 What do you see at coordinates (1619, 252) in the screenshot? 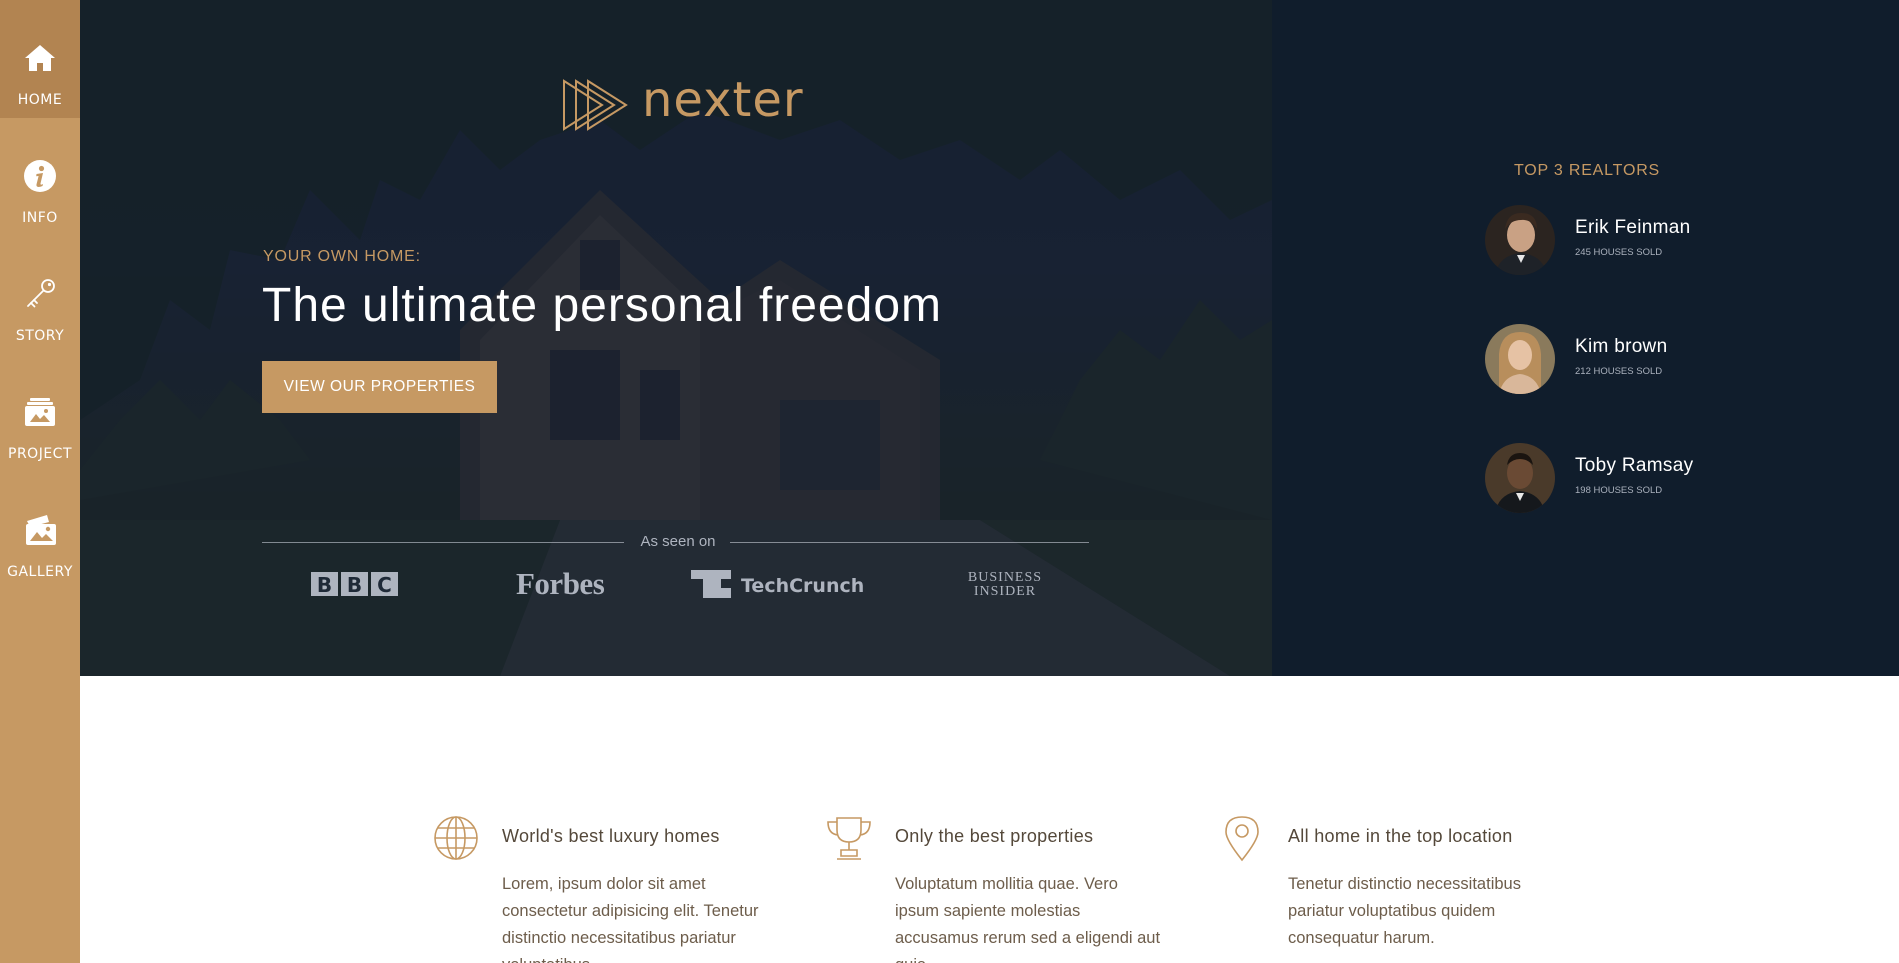
I see `realtor-sold-count: 245 HOUSES SOLD` at bounding box center [1619, 252].